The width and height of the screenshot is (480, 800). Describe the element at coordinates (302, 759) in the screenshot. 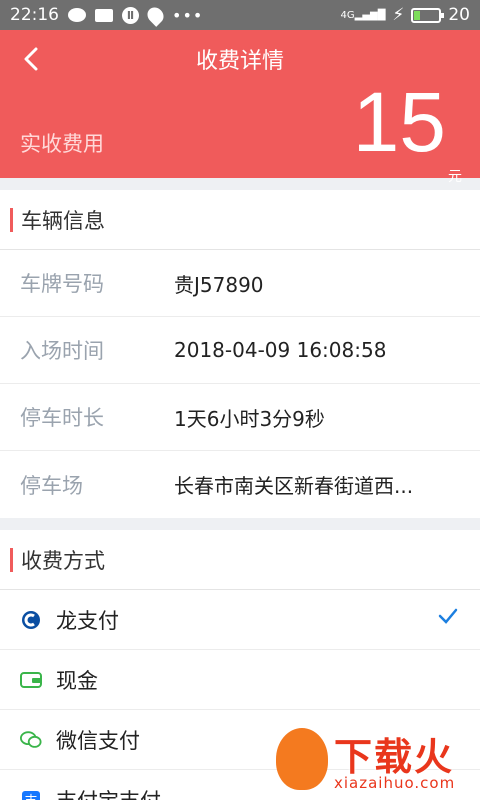

I see `flame-logo-icon` at that location.